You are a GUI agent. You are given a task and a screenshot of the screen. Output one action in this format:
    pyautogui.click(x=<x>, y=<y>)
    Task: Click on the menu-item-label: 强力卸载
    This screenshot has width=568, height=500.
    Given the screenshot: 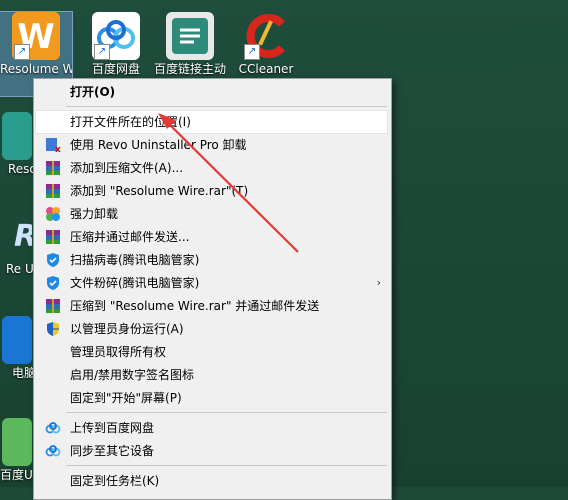 What is the action you would take?
    pyautogui.click(x=94, y=214)
    